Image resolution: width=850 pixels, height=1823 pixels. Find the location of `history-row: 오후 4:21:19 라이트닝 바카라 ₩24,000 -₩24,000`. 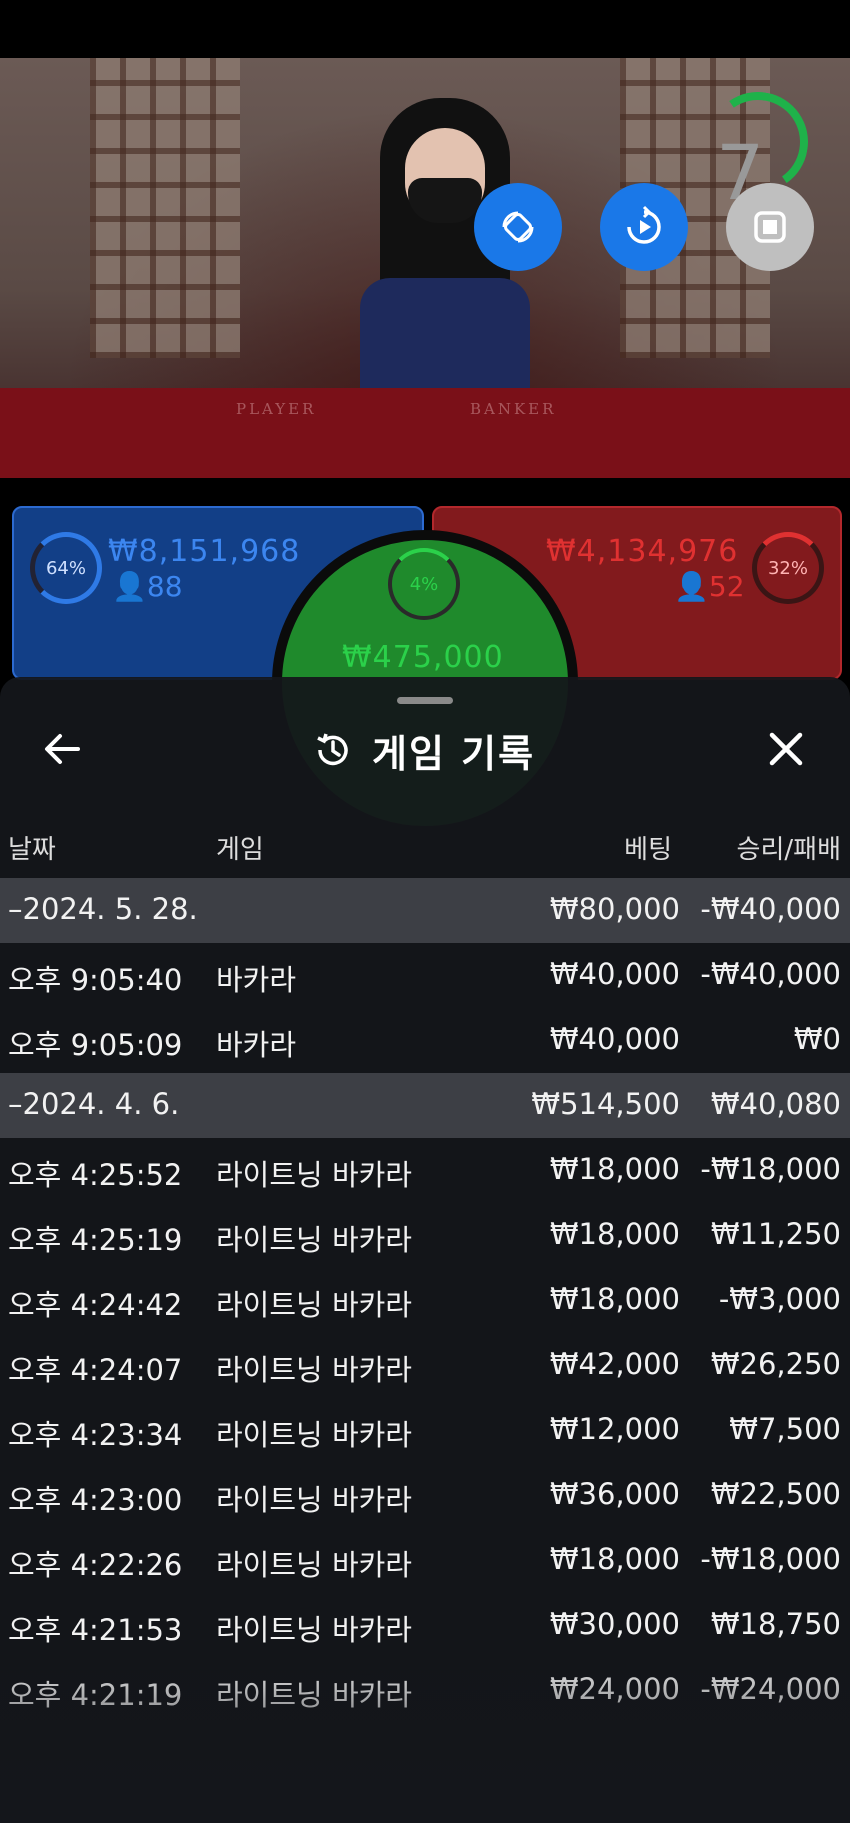

history-row: 오후 4:21:19 라이트닝 바카라 ₩24,000 -₩24,000 is located at coordinates (425, 1690).